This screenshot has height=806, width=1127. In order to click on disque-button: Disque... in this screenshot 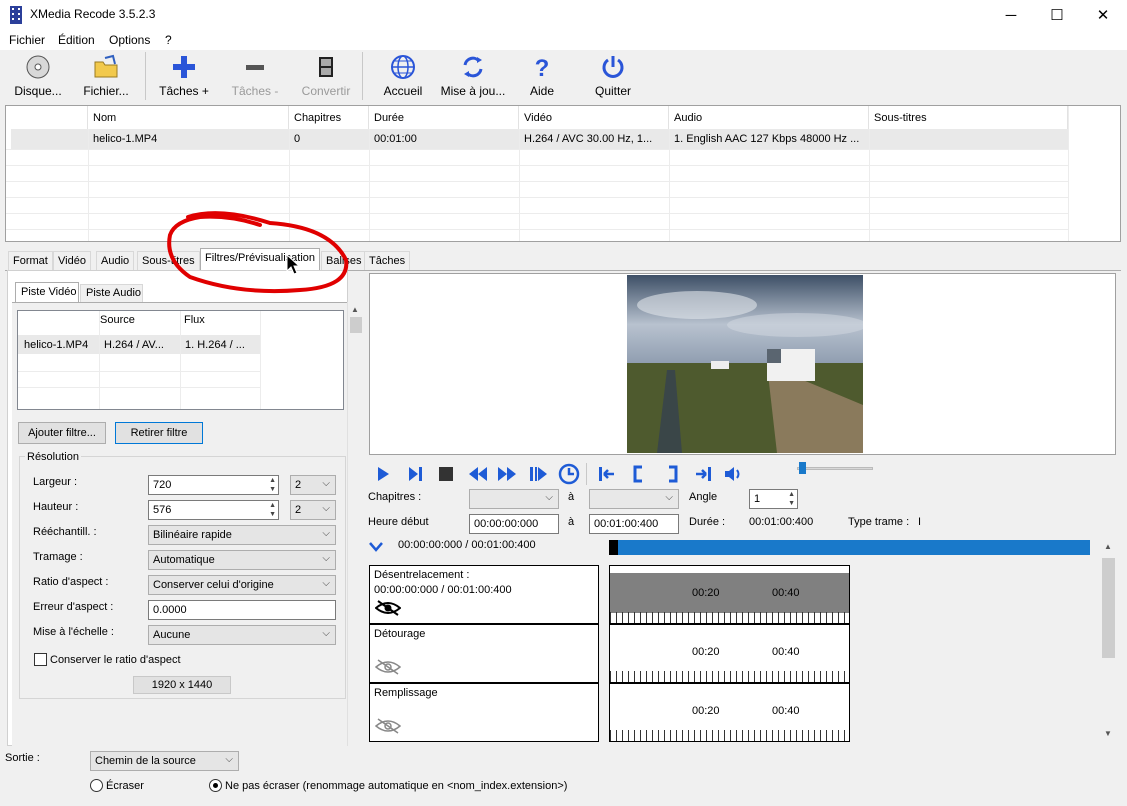, I will do `click(38, 77)`.